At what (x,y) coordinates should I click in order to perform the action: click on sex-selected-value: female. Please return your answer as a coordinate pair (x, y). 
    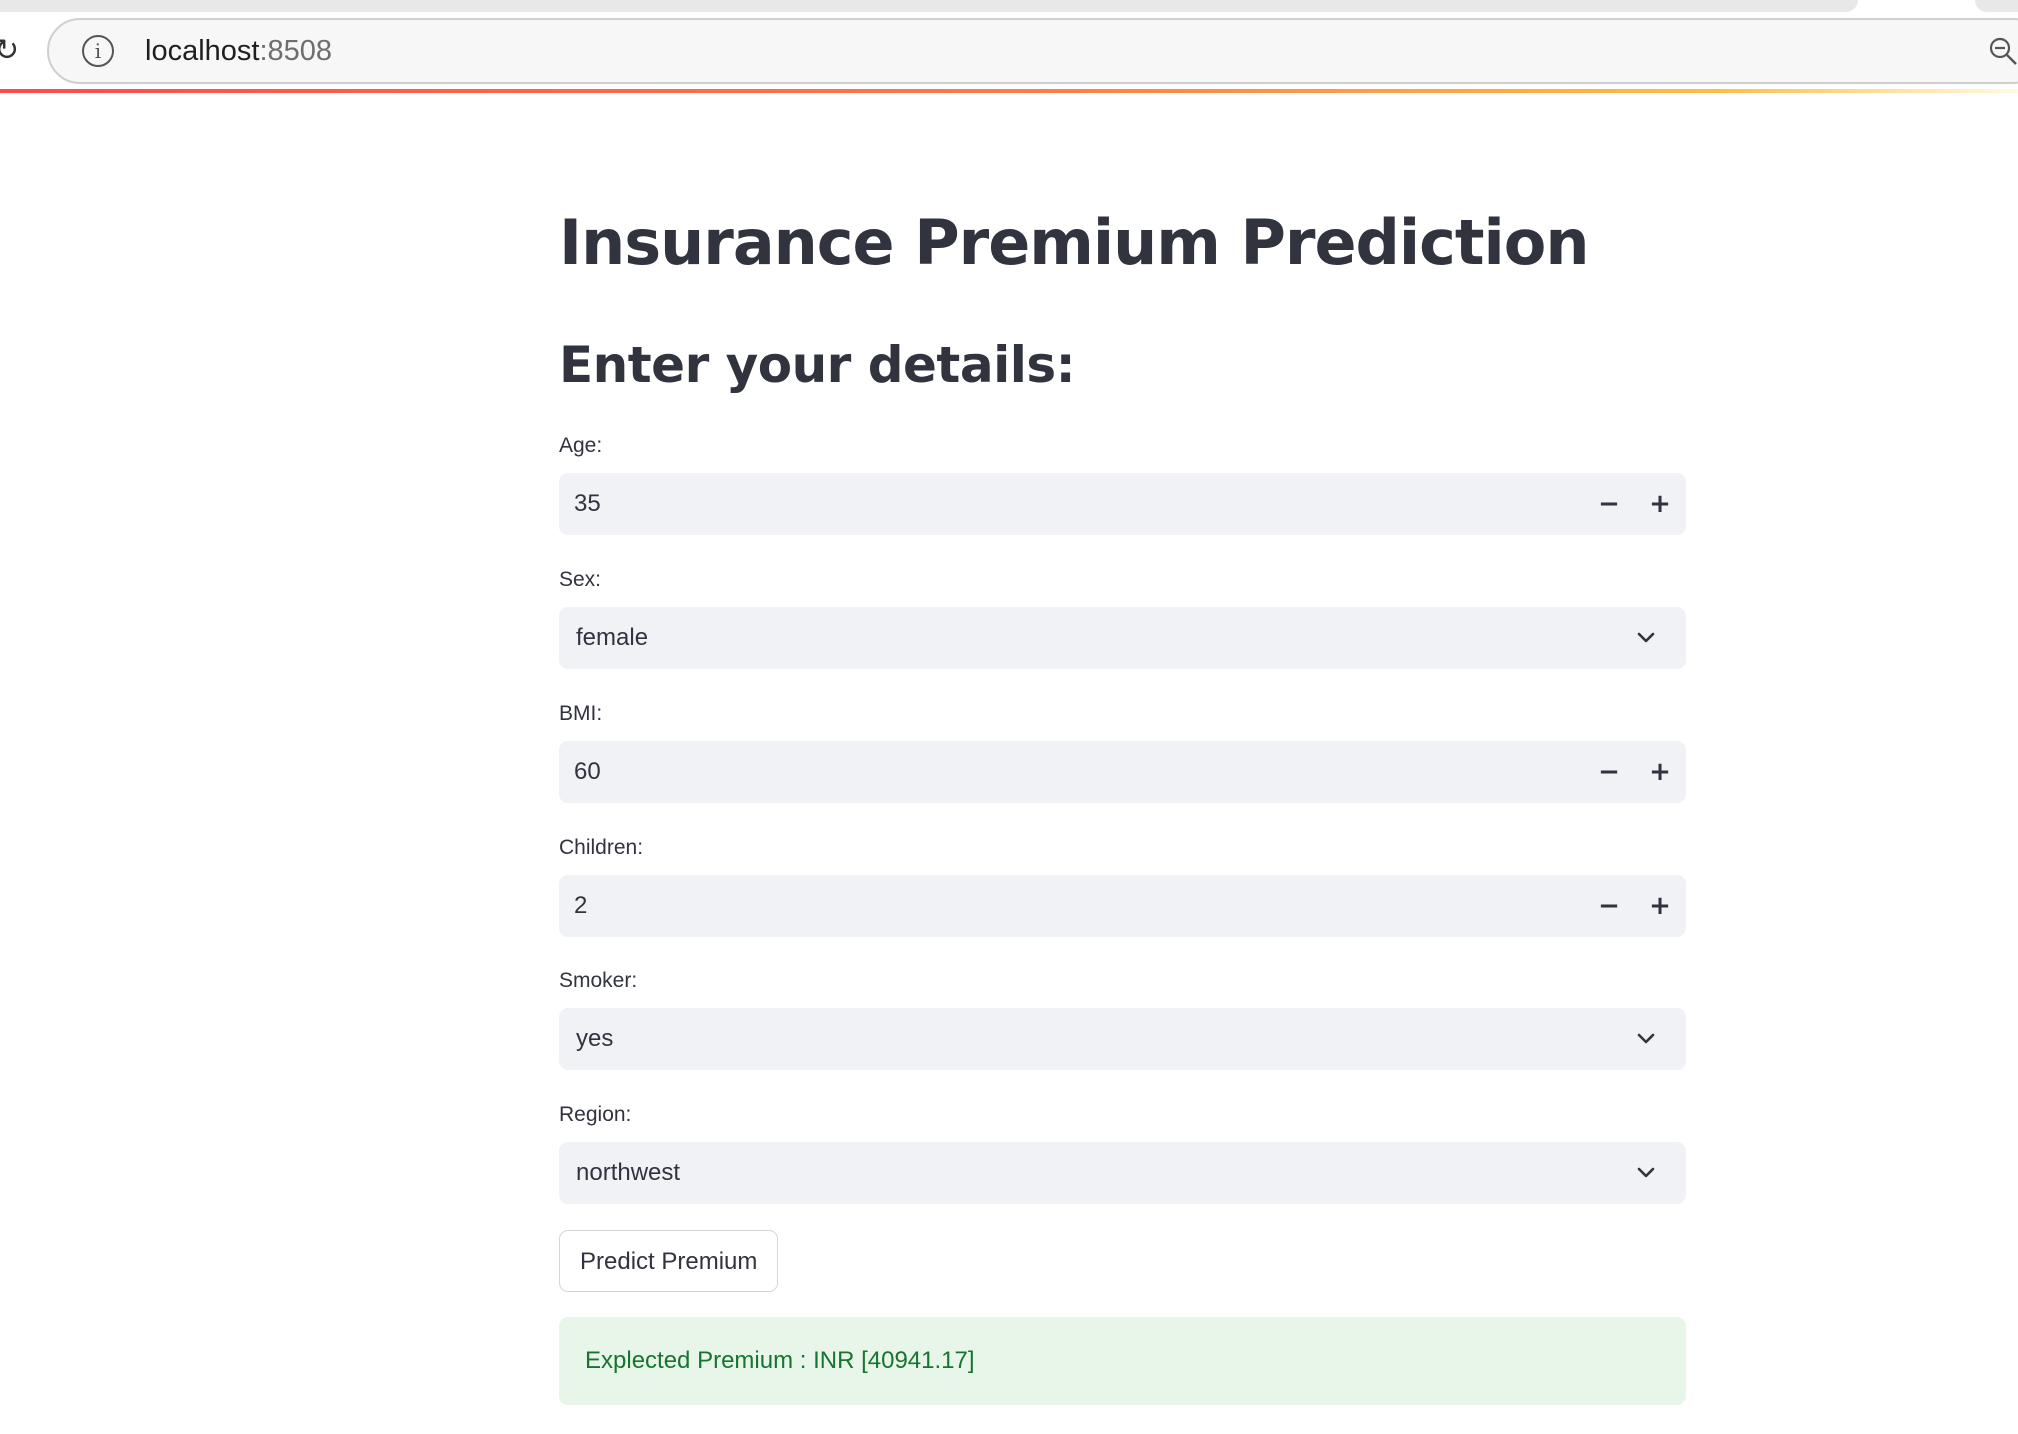
    Looking at the image, I should click on (612, 637).